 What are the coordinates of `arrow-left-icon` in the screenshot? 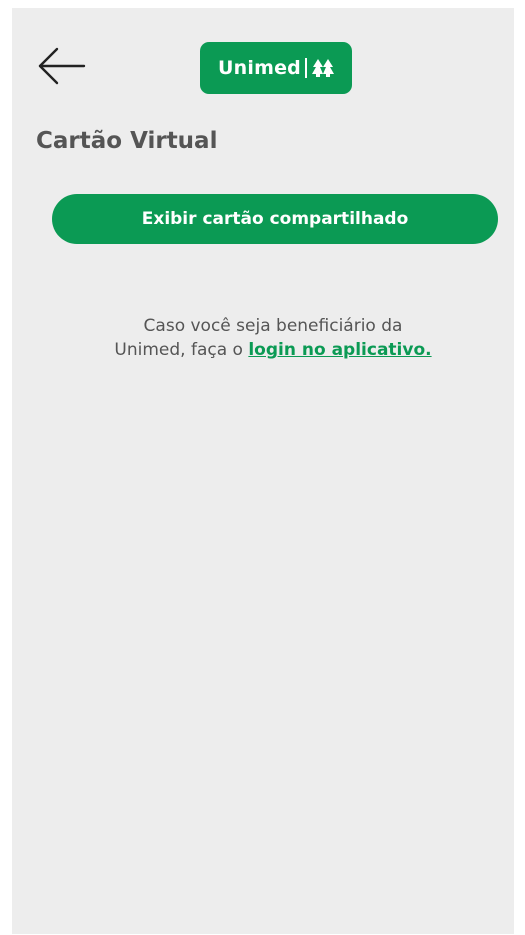 It's located at (62, 66).